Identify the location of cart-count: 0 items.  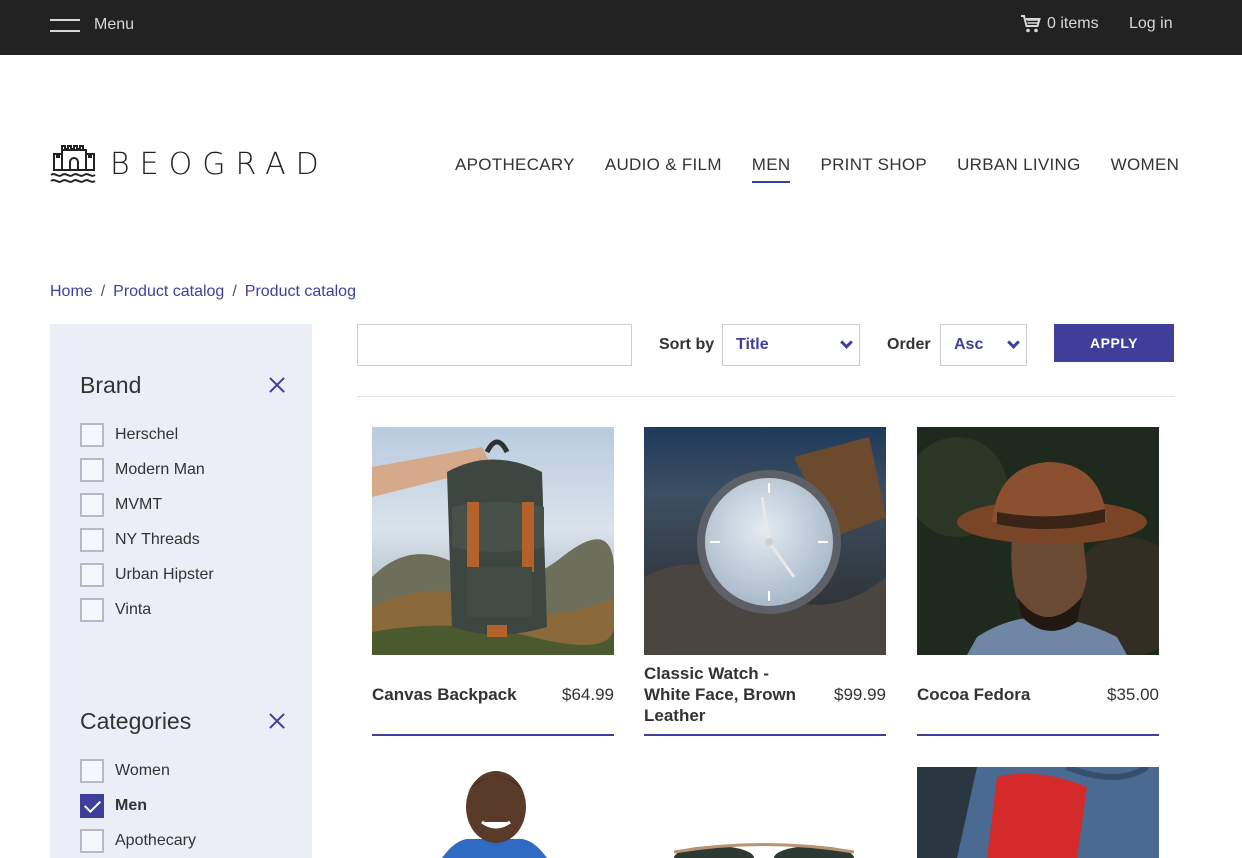
(1073, 23).